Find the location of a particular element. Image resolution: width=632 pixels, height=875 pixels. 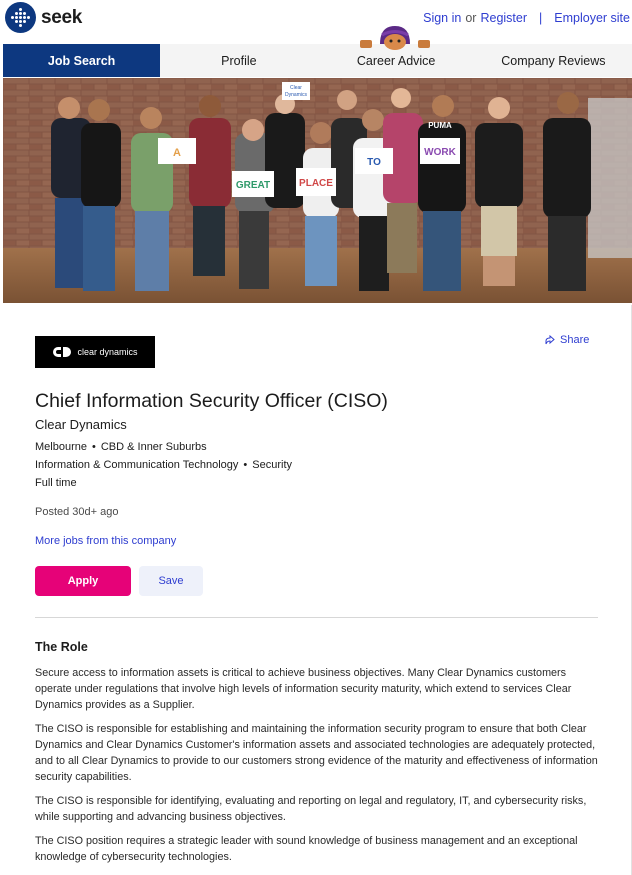

subclassification: Security is located at coordinates (272, 465).